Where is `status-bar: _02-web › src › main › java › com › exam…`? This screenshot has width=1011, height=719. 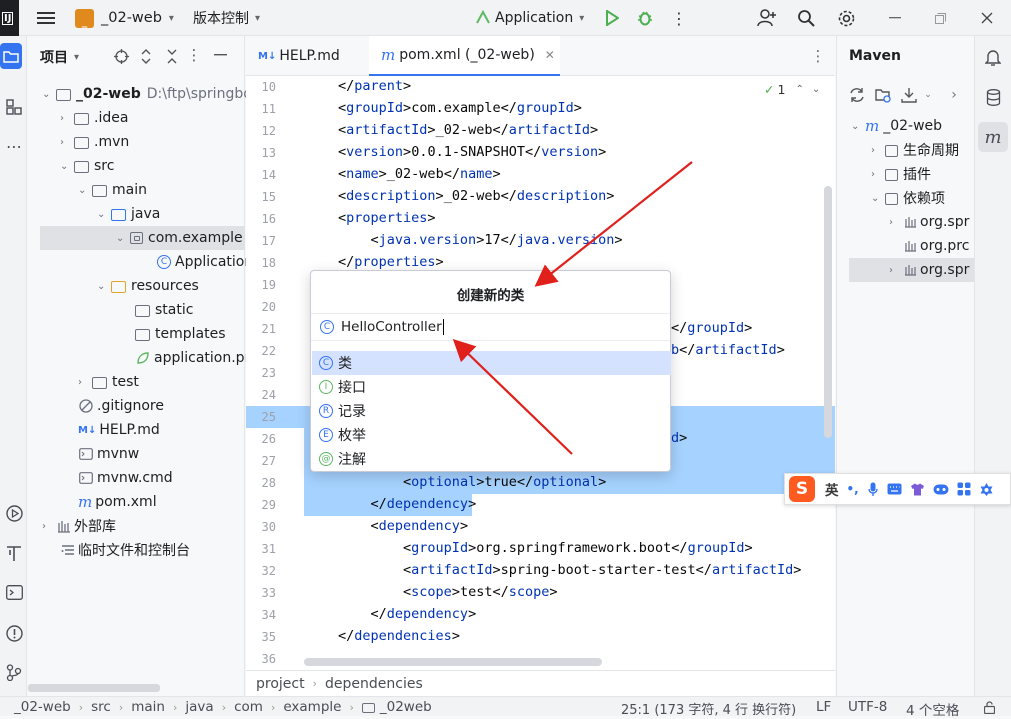 status-bar: _02-web › src › main › java › com › exam… is located at coordinates (505, 707).